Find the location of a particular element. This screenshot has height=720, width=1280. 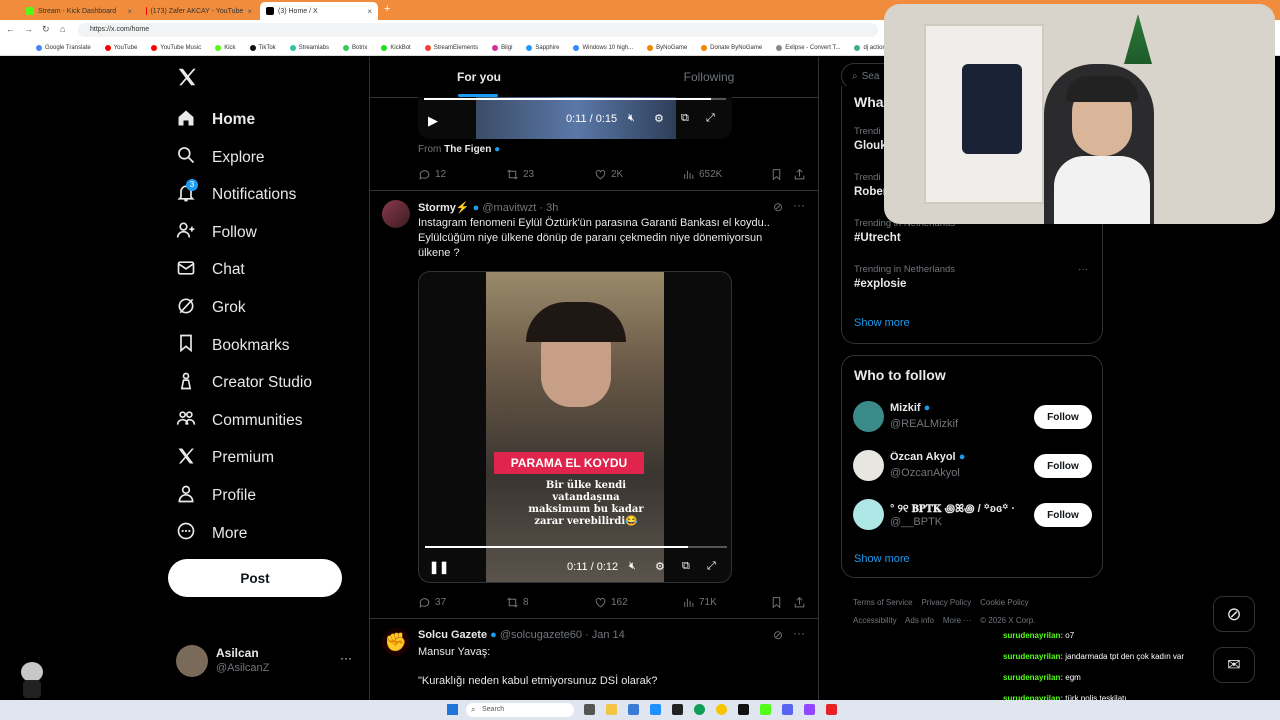

task-view-icon is located at coordinates (589, 709).